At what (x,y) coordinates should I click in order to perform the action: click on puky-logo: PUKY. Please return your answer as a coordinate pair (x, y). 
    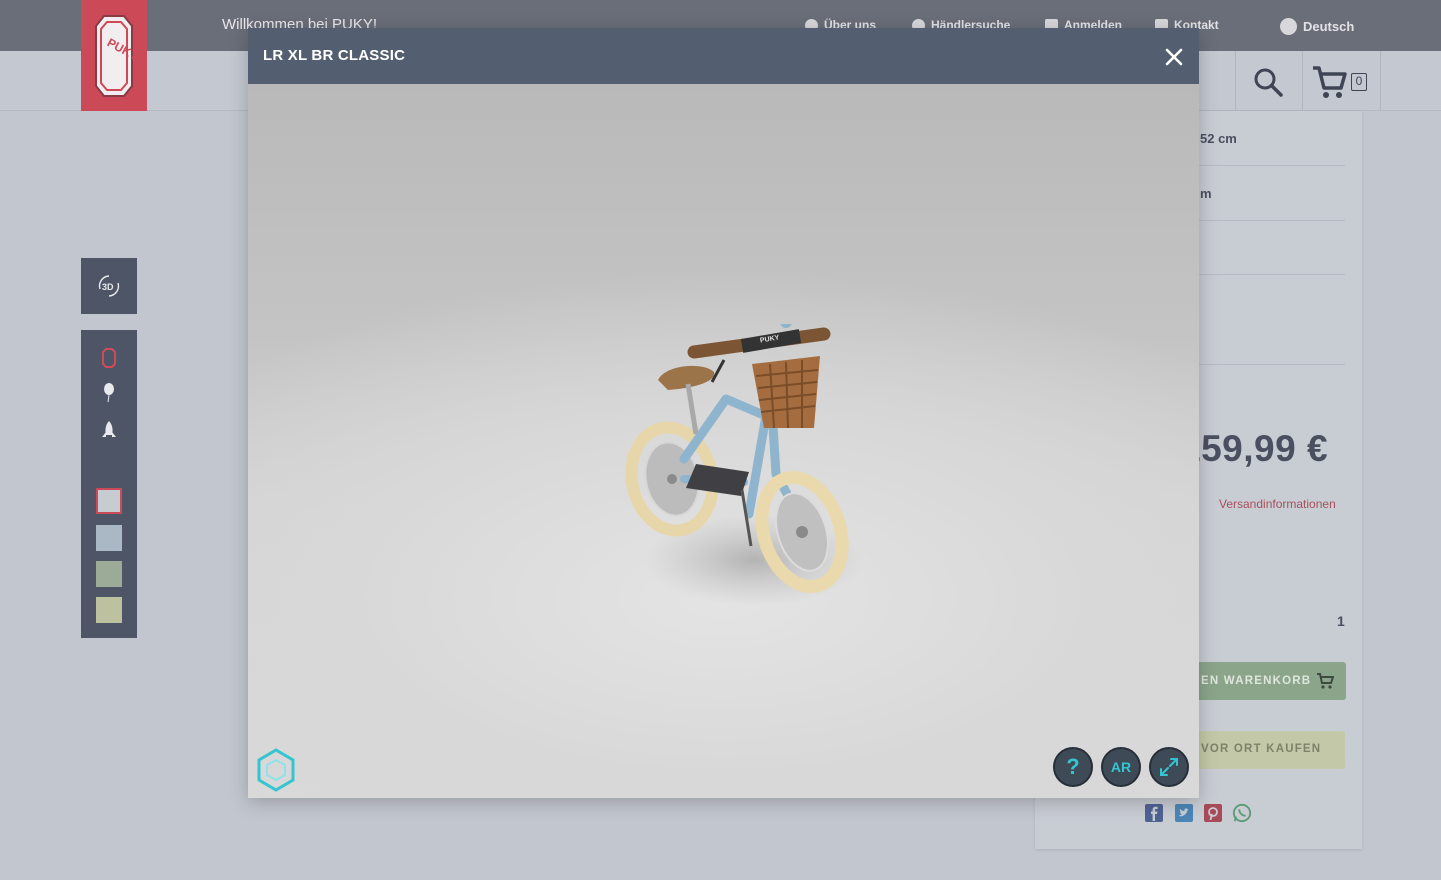
    Looking at the image, I should click on (114, 55).